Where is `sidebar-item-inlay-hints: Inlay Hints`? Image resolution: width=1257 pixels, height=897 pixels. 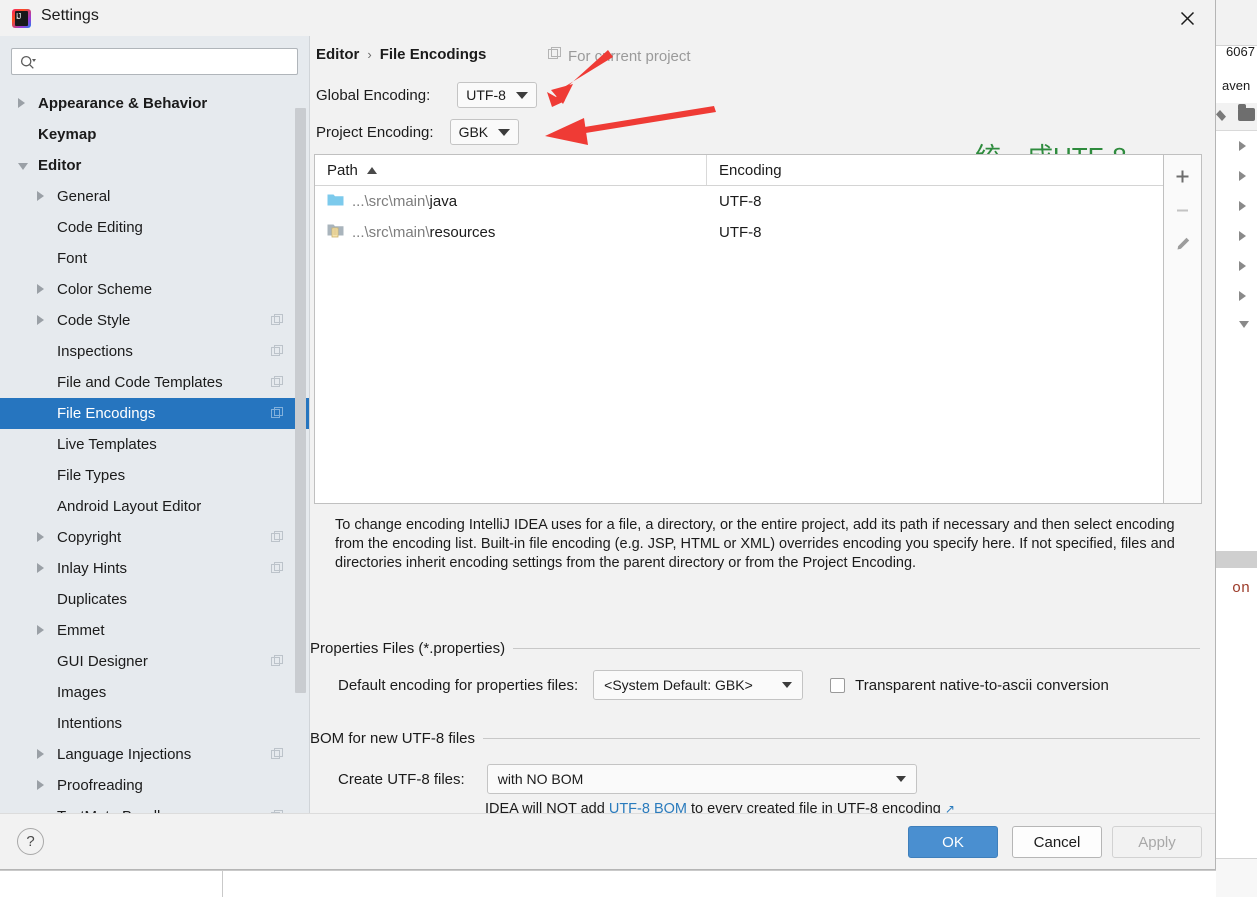 sidebar-item-inlay-hints: Inlay Hints is located at coordinates (155, 568).